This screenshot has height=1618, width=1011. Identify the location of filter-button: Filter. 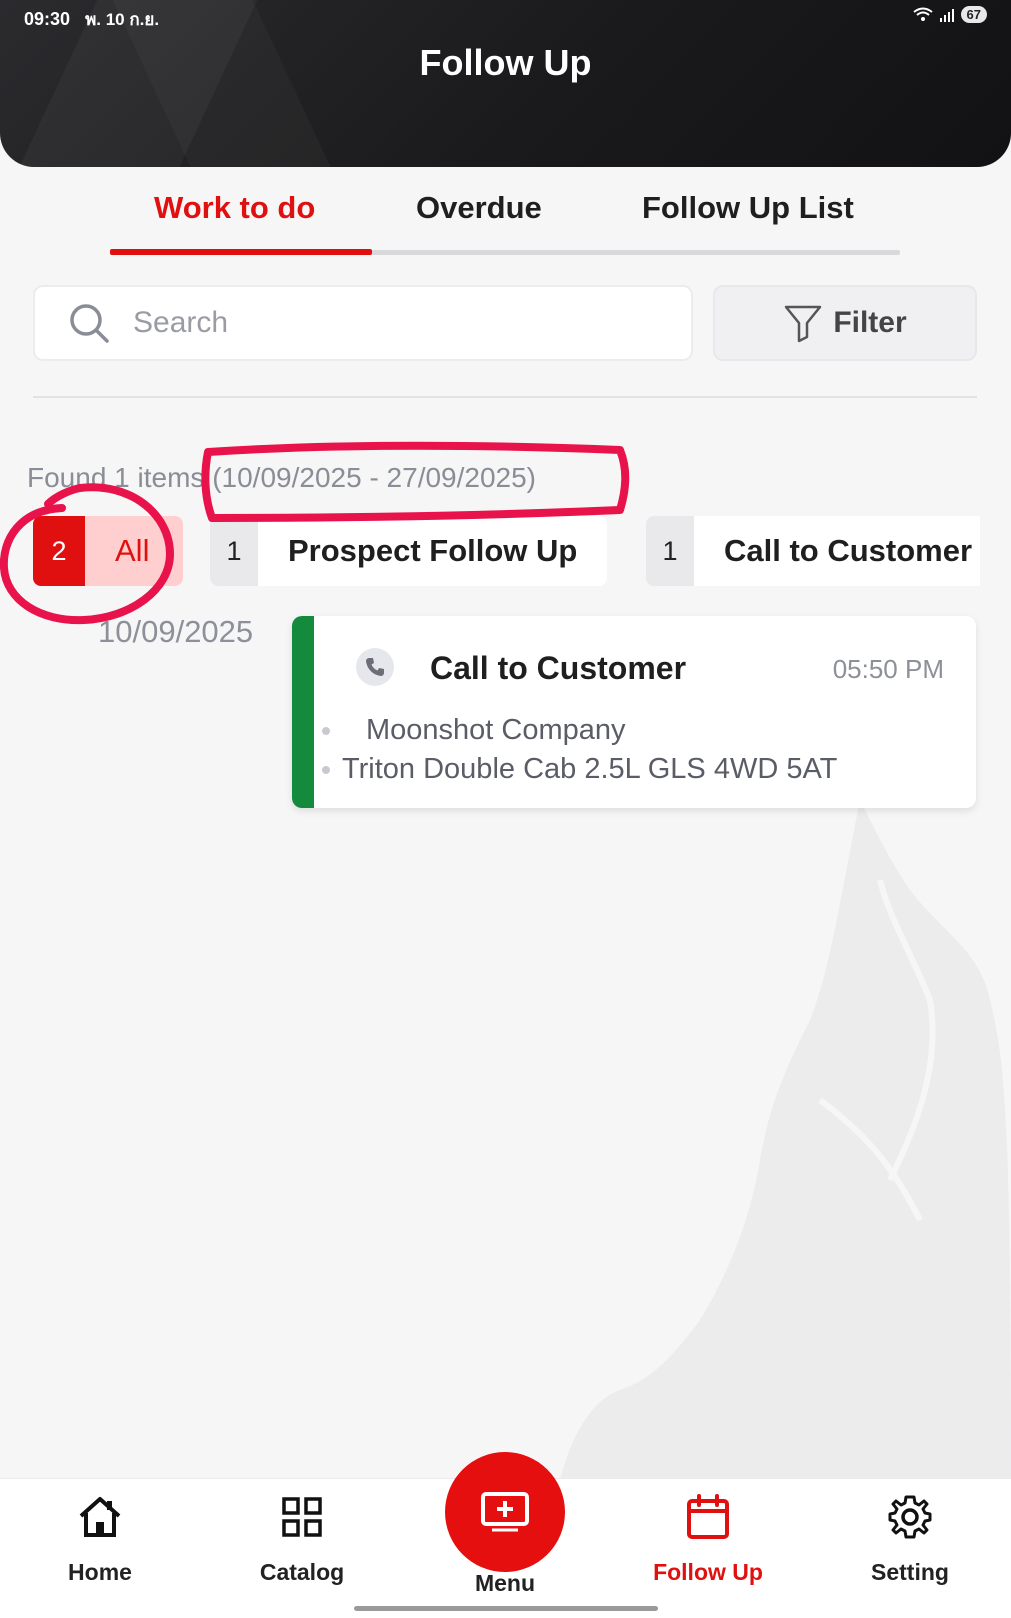
(845, 323).